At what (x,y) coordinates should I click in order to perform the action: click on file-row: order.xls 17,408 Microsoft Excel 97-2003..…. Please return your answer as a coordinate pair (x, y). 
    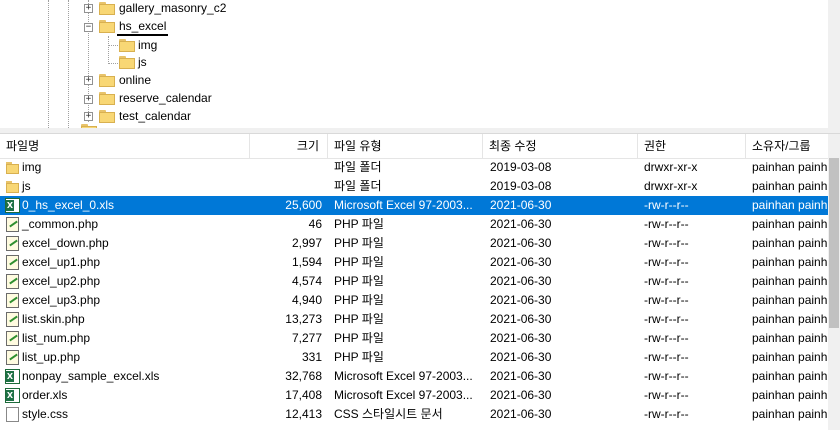
    Looking at the image, I should click on (414, 395).